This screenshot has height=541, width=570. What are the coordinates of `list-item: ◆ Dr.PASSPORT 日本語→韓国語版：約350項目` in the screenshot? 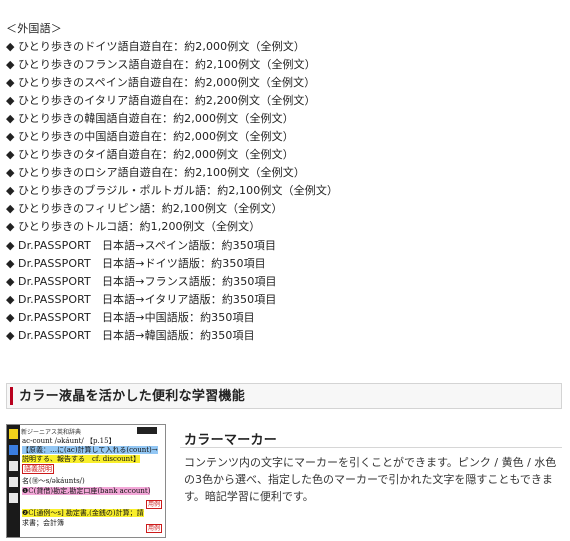 It's located at (172, 336).